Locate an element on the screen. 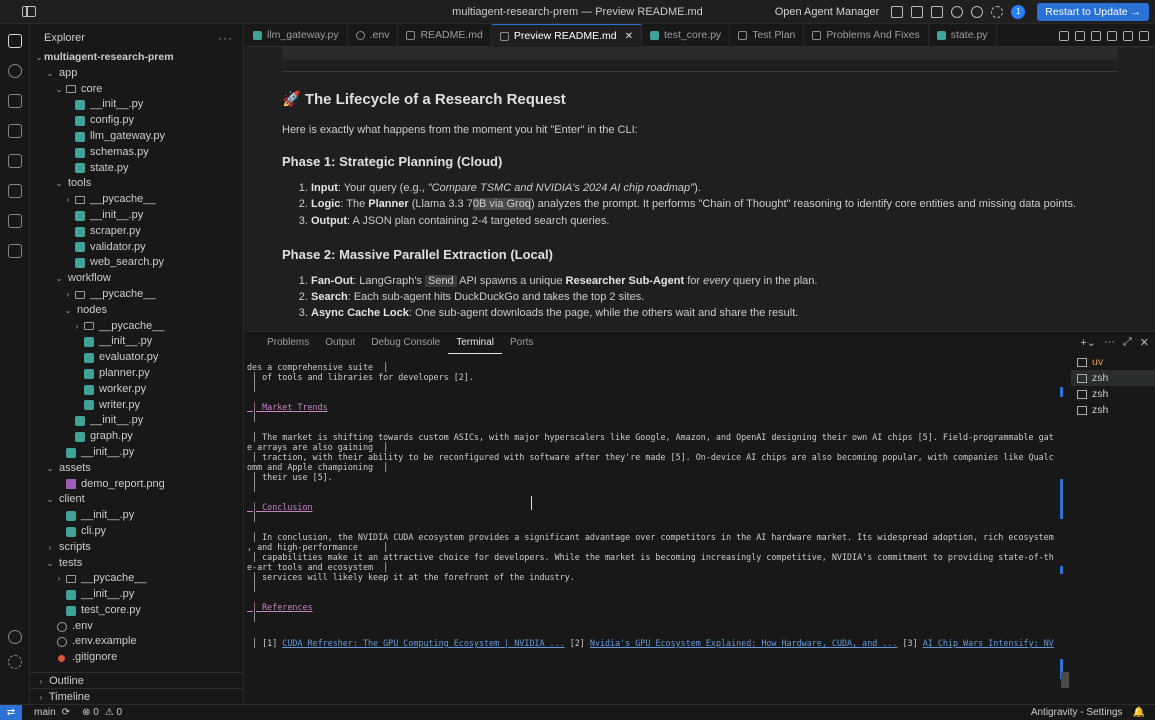 This screenshot has height=720, width=1155. tree-file: graph.py is located at coordinates (137, 437).